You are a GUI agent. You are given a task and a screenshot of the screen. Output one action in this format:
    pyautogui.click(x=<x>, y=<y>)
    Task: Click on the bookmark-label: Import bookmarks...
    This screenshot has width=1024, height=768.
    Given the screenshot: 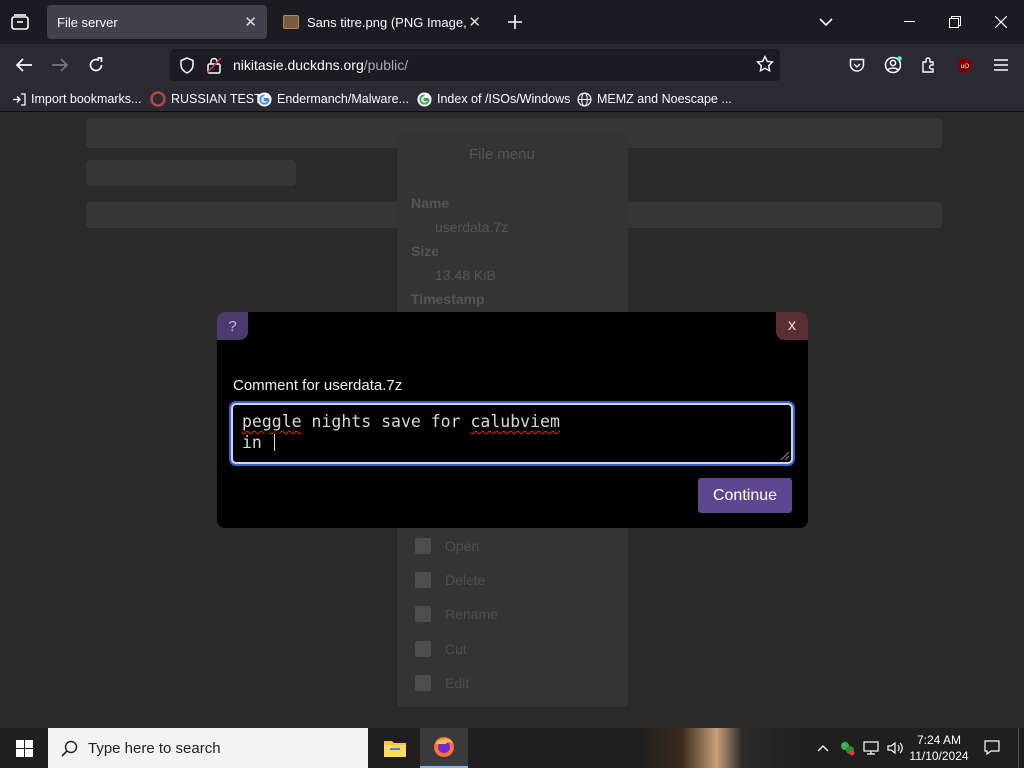 What is the action you would take?
    pyautogui.click(x=86, y=99)
    